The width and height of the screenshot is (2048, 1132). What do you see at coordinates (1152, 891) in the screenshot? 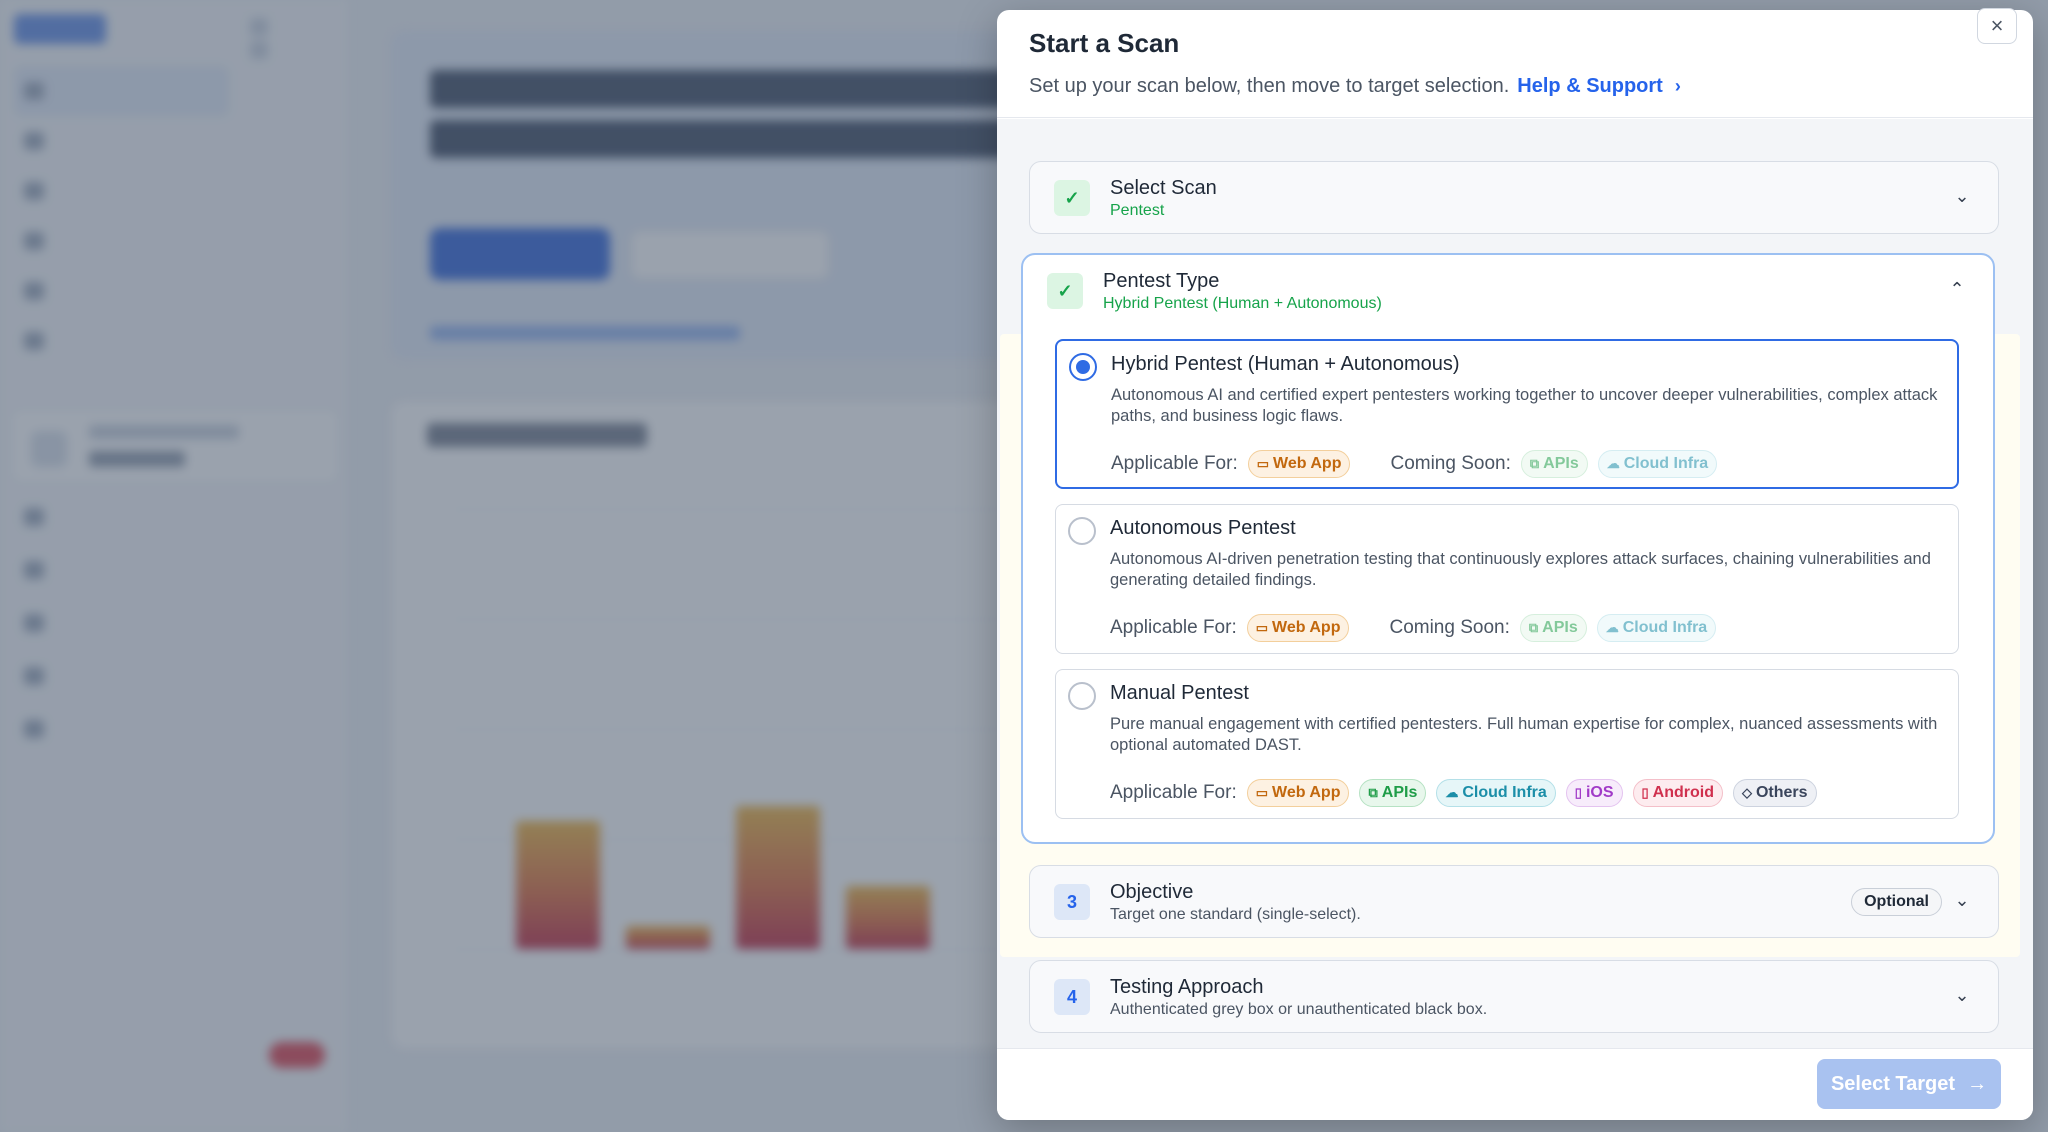
I see `step-title: Objective` at bounding box center [1152, 891].